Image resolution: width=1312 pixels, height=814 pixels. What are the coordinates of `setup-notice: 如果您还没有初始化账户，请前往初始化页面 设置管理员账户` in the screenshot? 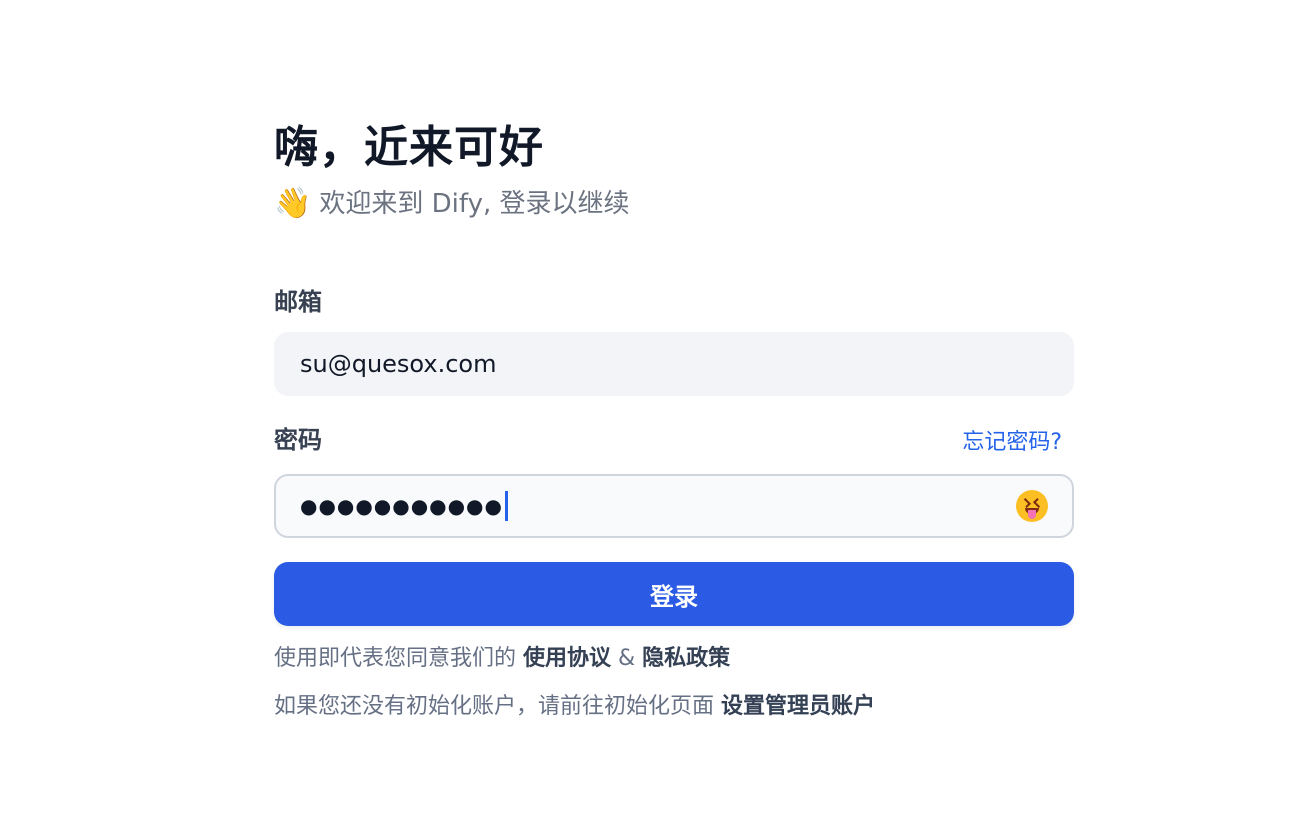 It's located at (674, 707).